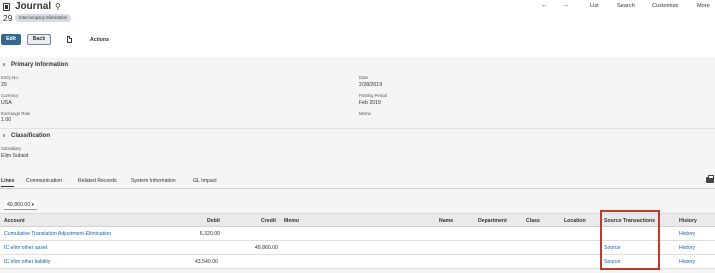 The width and height of the screenshot is (715, 273). What do you see at coordinates (575, 221) in the screenshot?
I see `column-header-location: Location` at bounding box center [575, 221].